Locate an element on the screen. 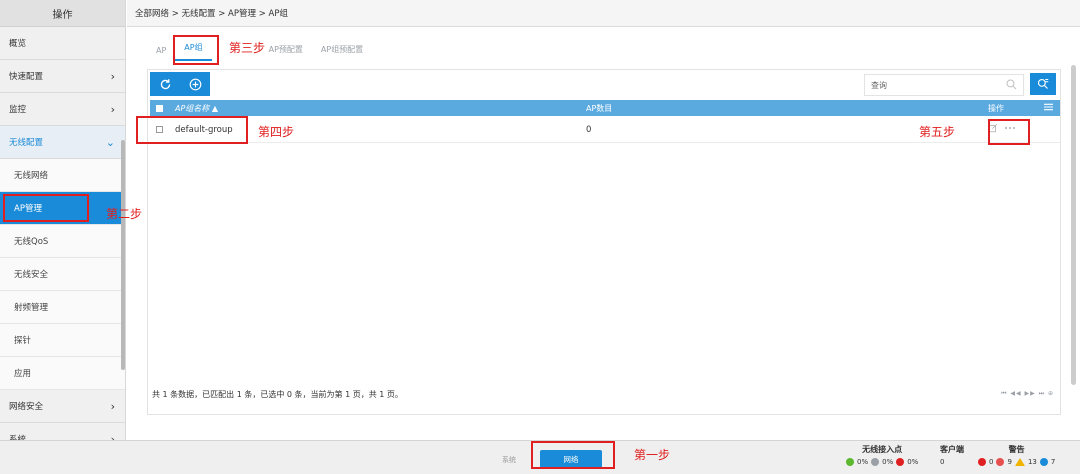 Image resolution: width=1080 pixels, height=474 pixels. online-percent: 0% is located at coordinates (863, 462).